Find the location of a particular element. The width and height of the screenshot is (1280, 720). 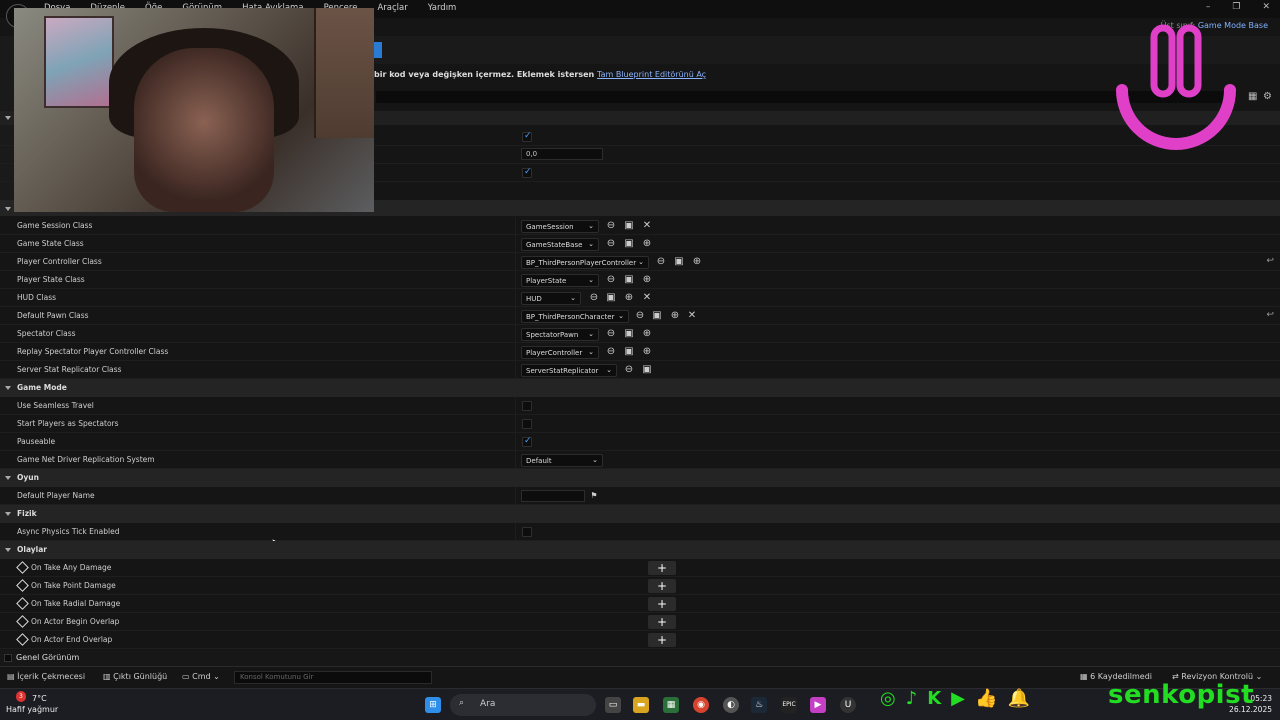

settings-gear-icon: ⚙ is located at coordinates (1267, 96).